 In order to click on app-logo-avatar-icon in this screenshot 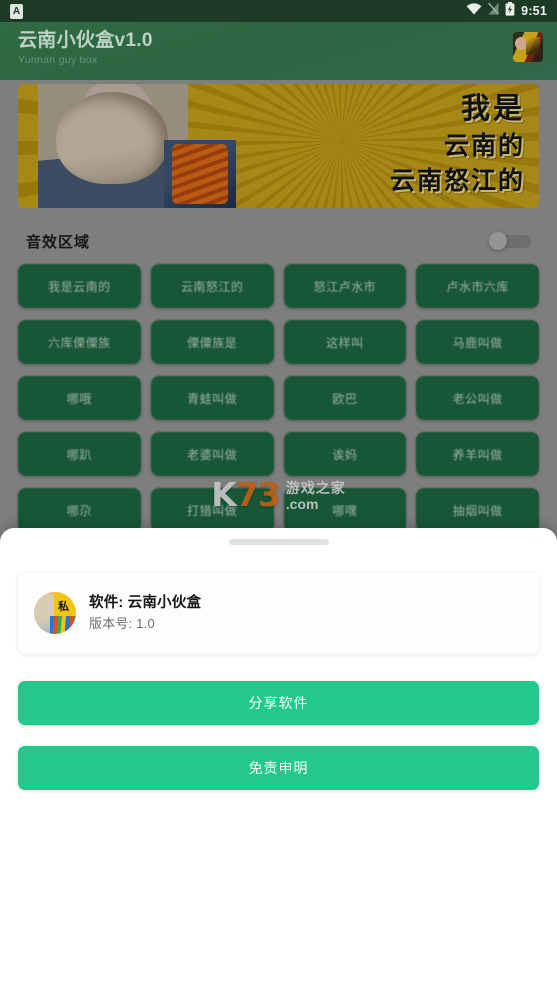, I will do `click(528, 47)`.